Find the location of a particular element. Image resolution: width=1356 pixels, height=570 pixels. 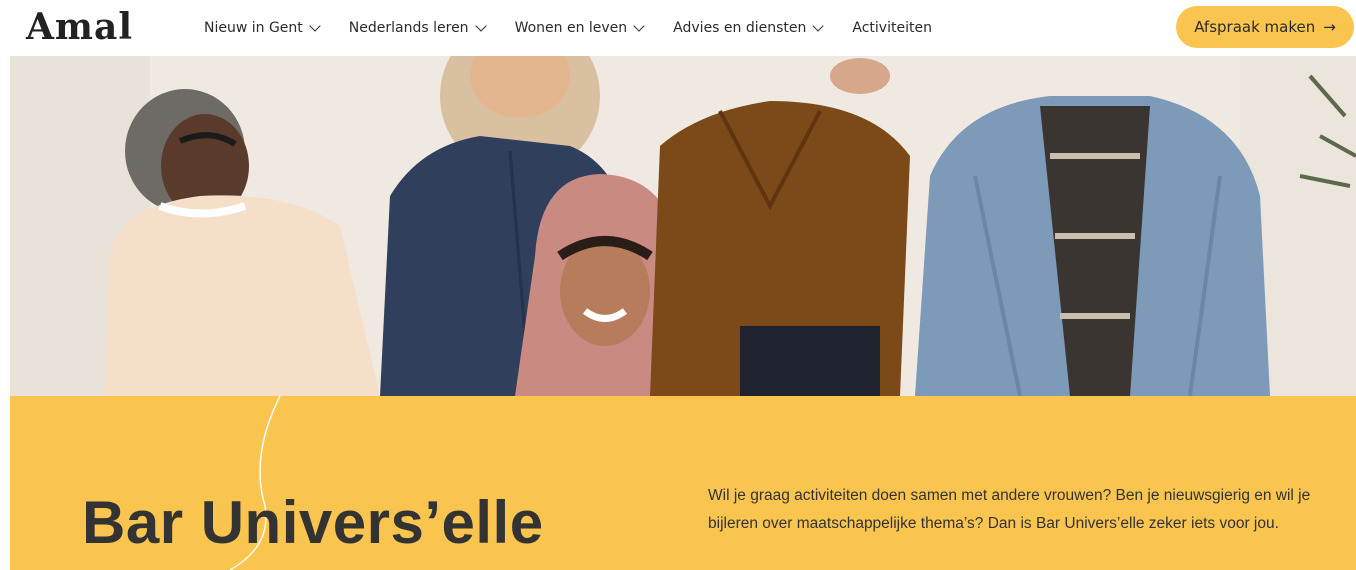

nav-item-label: Nederlands leren is located at coordinates (408, 28).